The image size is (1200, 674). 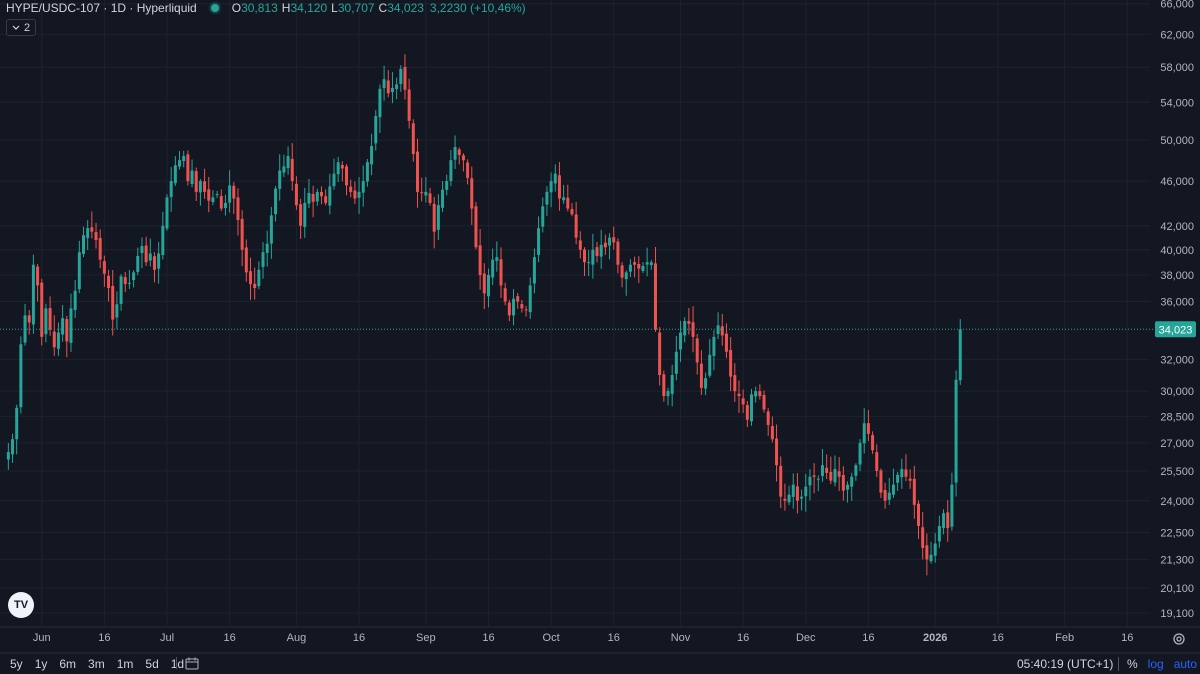 What do you see at coordinates (356, 8) in the screenshot?
I see `low-value: 30,707` at bounding box center [356, 8].